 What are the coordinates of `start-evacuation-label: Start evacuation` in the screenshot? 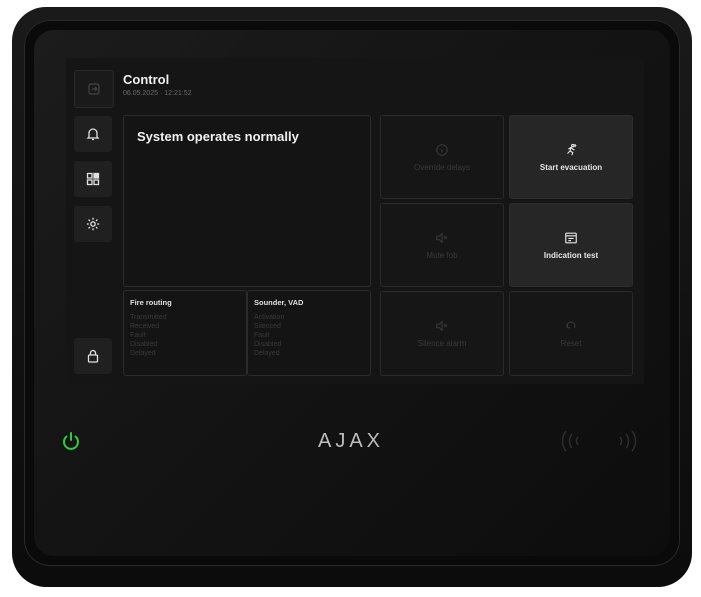 It's located at (571, 167).